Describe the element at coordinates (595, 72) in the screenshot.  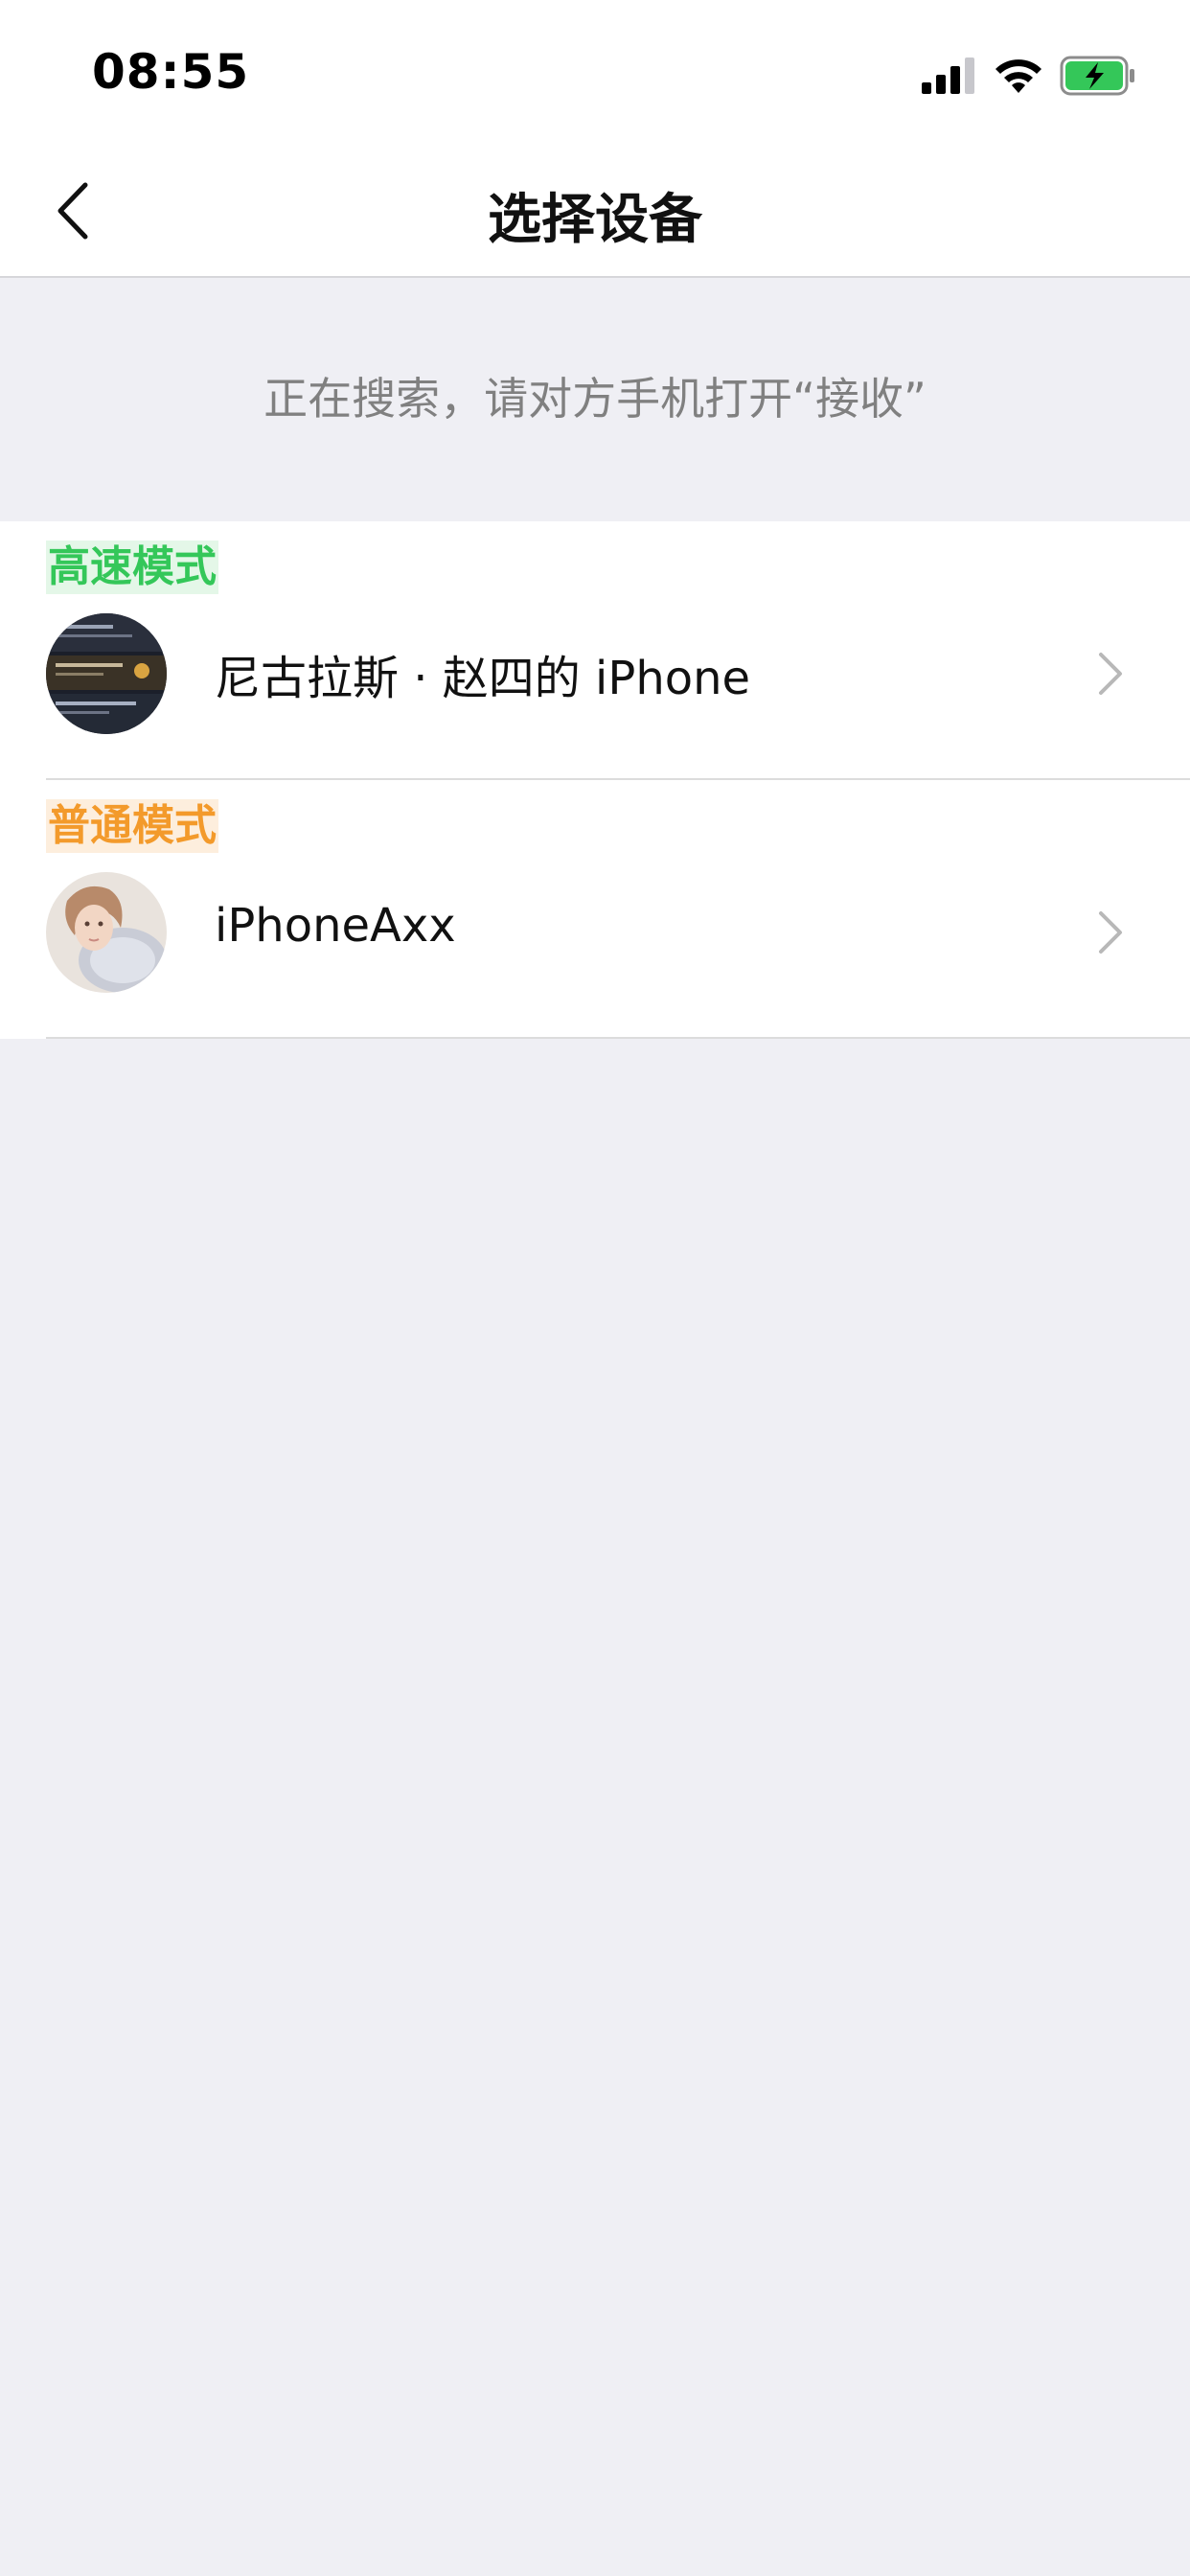
I see `status-bar: 08:55` at that location.